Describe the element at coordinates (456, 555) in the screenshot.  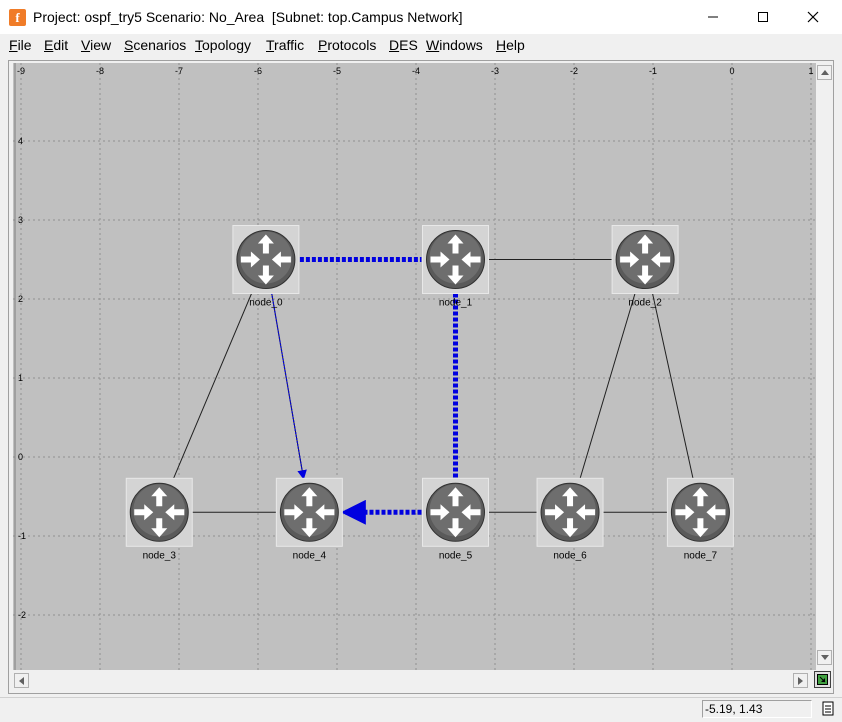
I see `node-label: node_5` at that location.